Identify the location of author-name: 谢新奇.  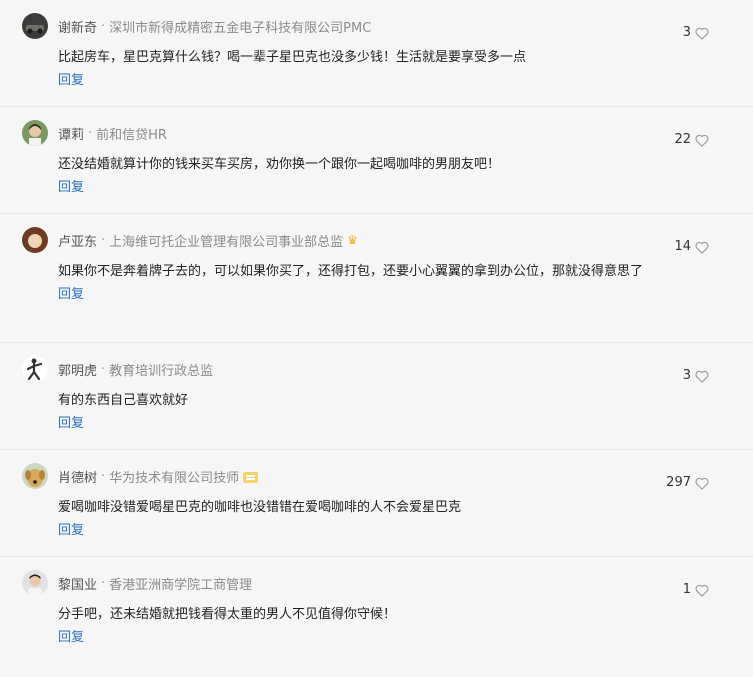
(77, 26).